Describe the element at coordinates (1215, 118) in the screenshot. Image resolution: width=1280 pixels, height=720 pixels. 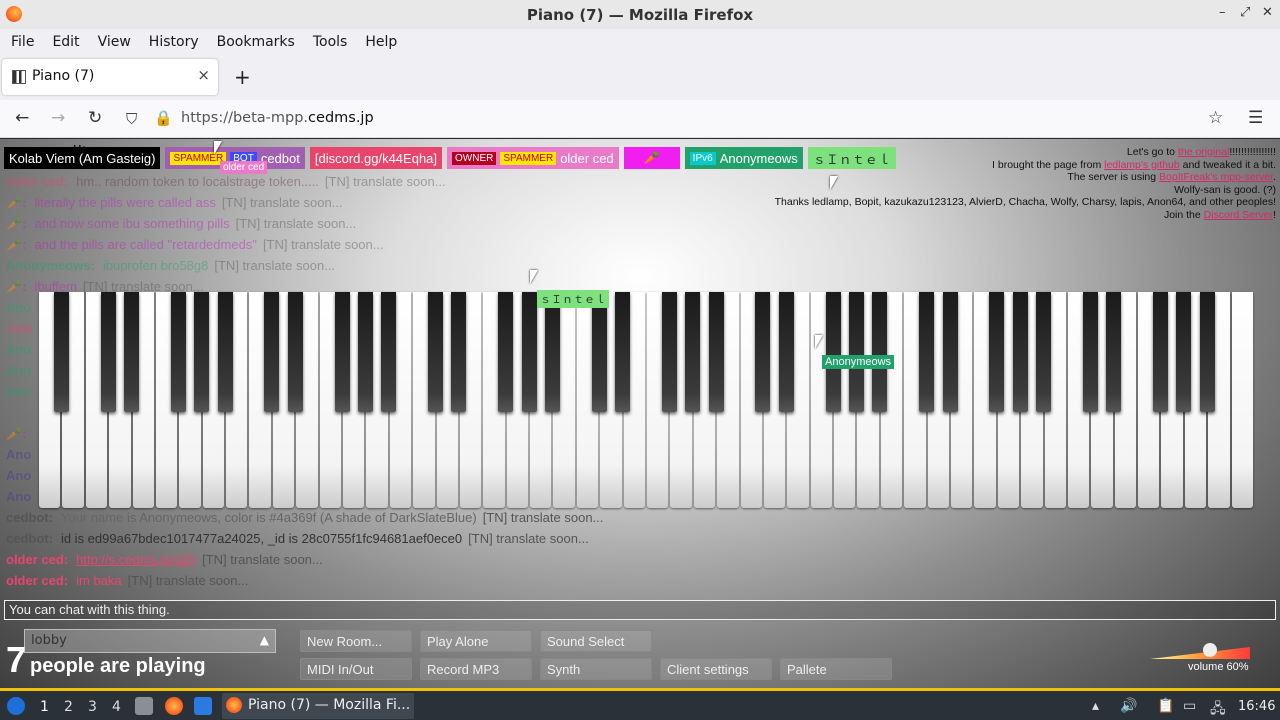
I see `bookmark-star-icon: ☆` at that location.